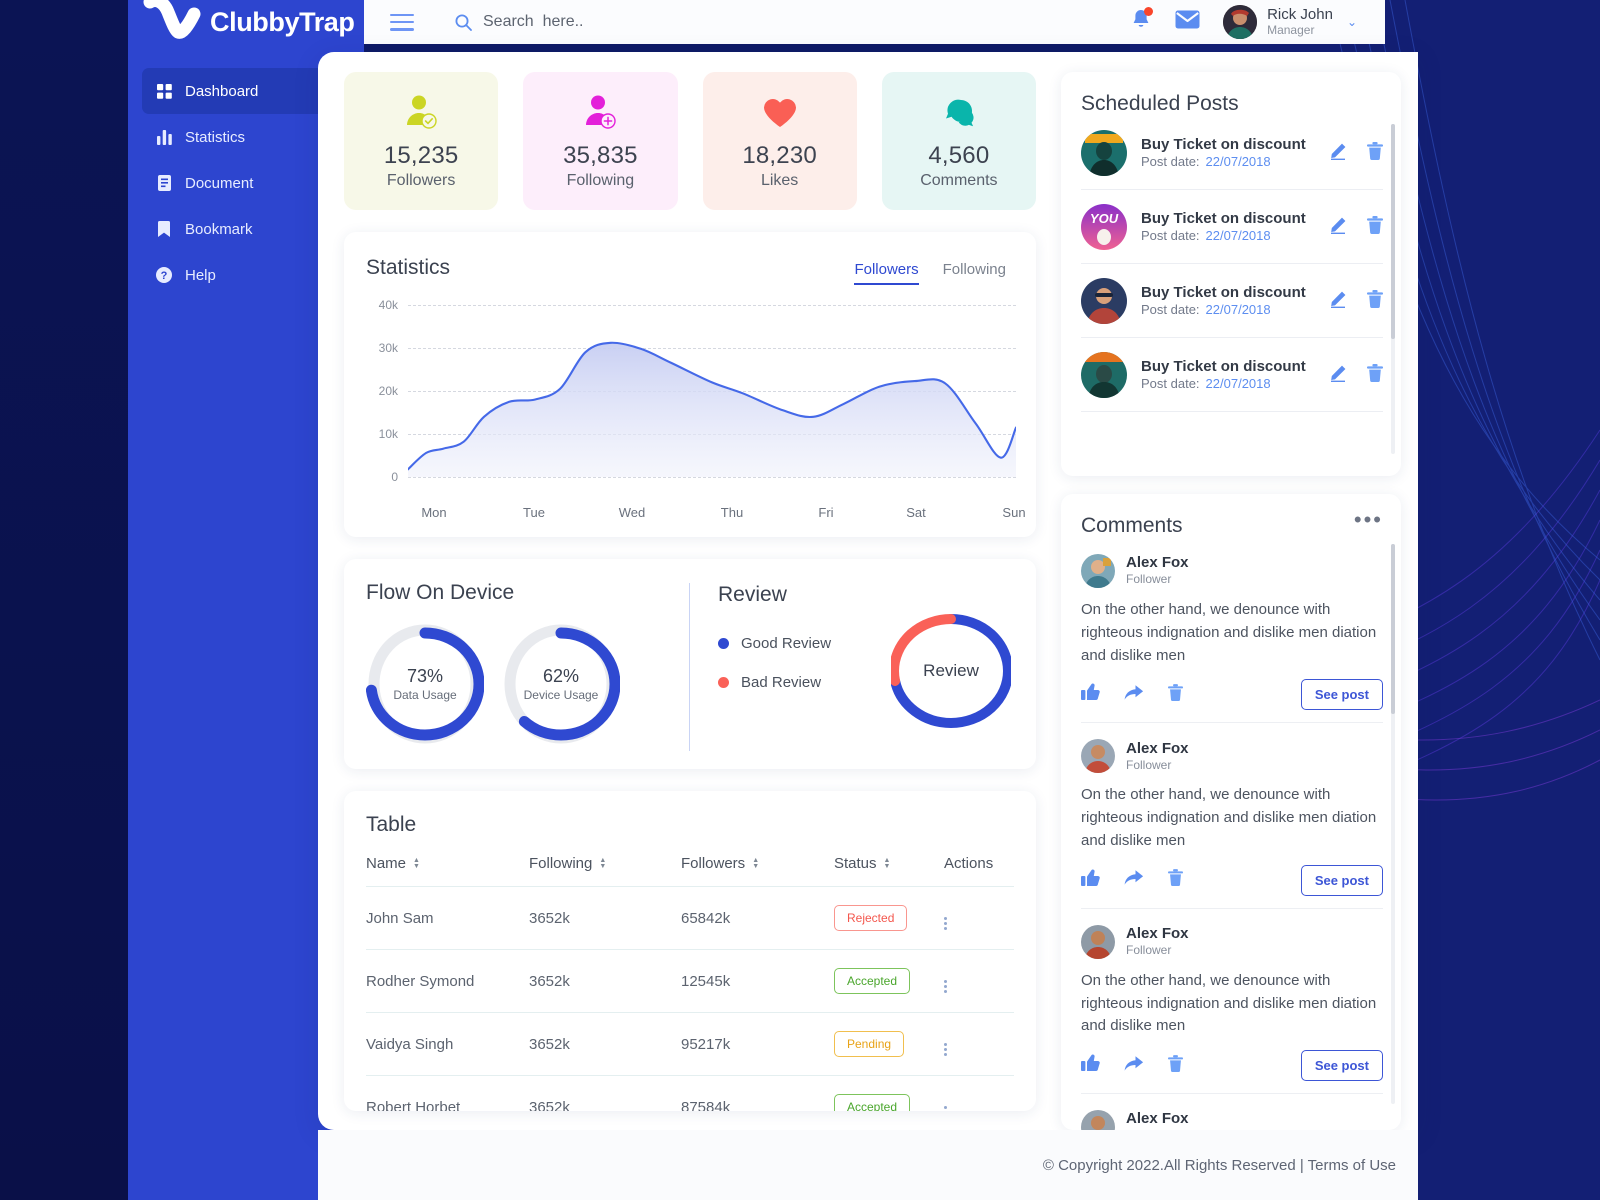 The height and width of the screenshot is (1200, 1600). What do you see at coordinates (282, 21) in the screenshot?
I see `brand-name: ClubbyTrap` at bounding box center [282, 21].